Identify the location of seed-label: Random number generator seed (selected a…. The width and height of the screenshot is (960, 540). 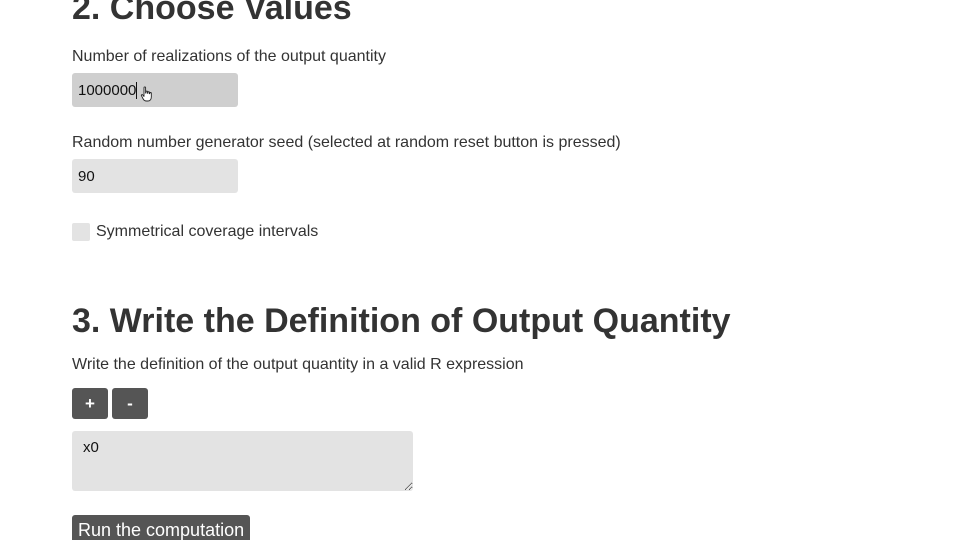
(346, 142).